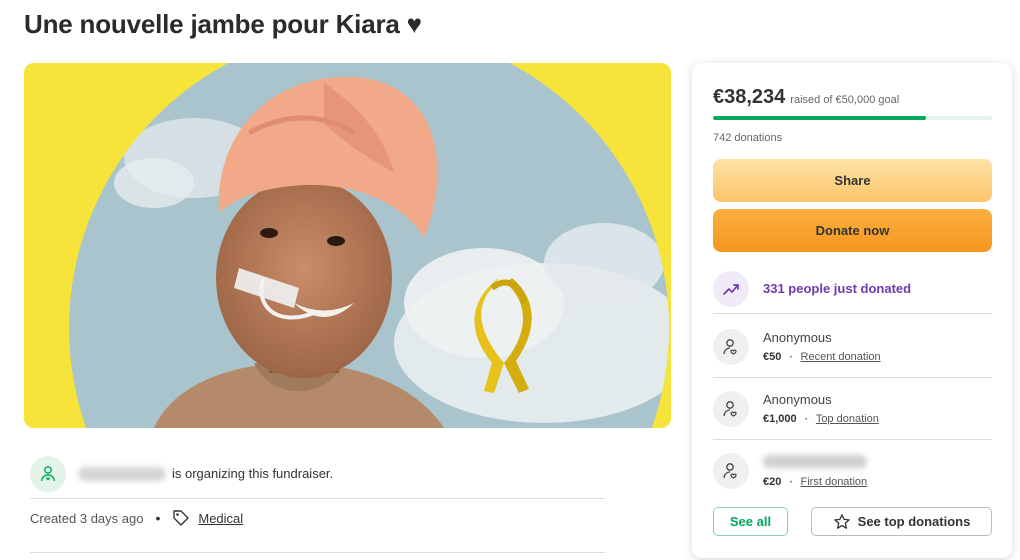 The image size is (1020, 560). I want to click on recent-activity: 331 people just donated, so click(852, 289).